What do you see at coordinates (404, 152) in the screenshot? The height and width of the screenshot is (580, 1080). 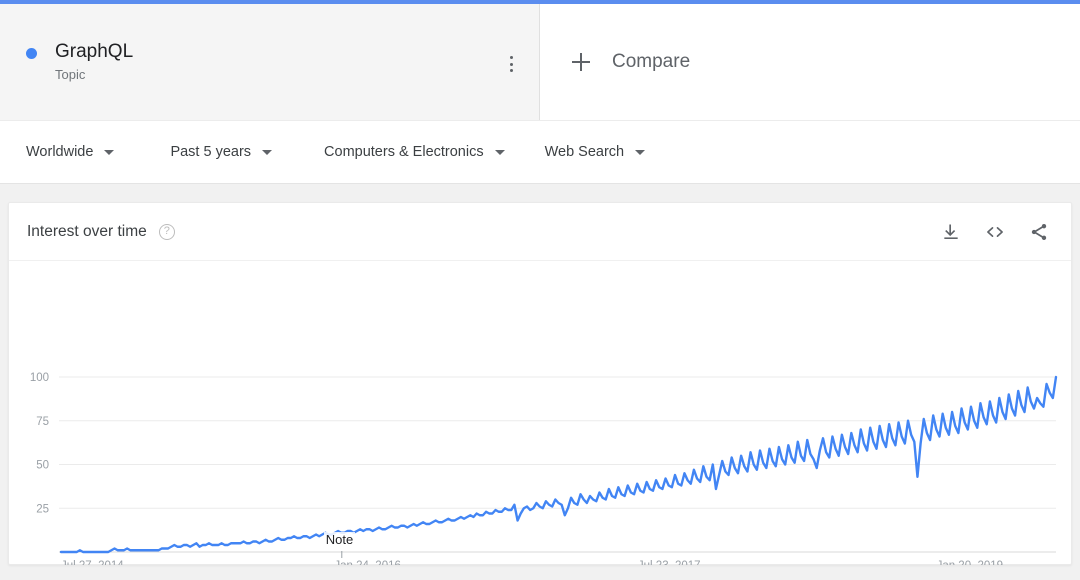 I see `filter-category-label: Computers & Electronics` at bounding box center [404, 152].